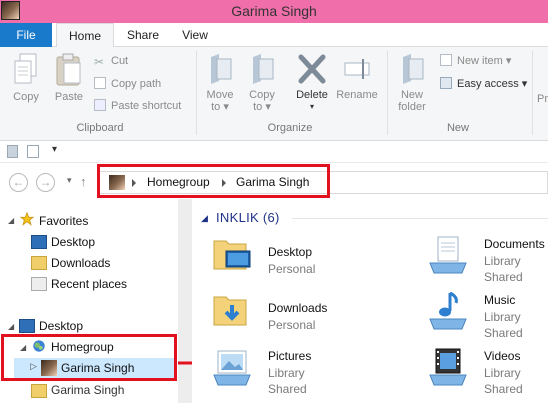 The height and width of the screenshot is (403, 548). Describe the element at coordinates (143, 35) in the screenshot. I see `tab-share: Share` at that location.